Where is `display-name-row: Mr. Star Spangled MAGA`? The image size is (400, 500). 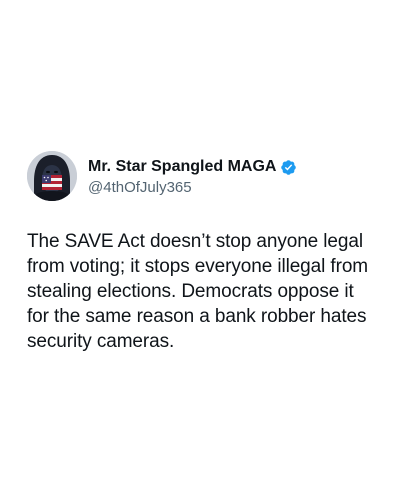 display-name-row: Mr. Star Spangled MAGA is located at coordinates (192, 167).